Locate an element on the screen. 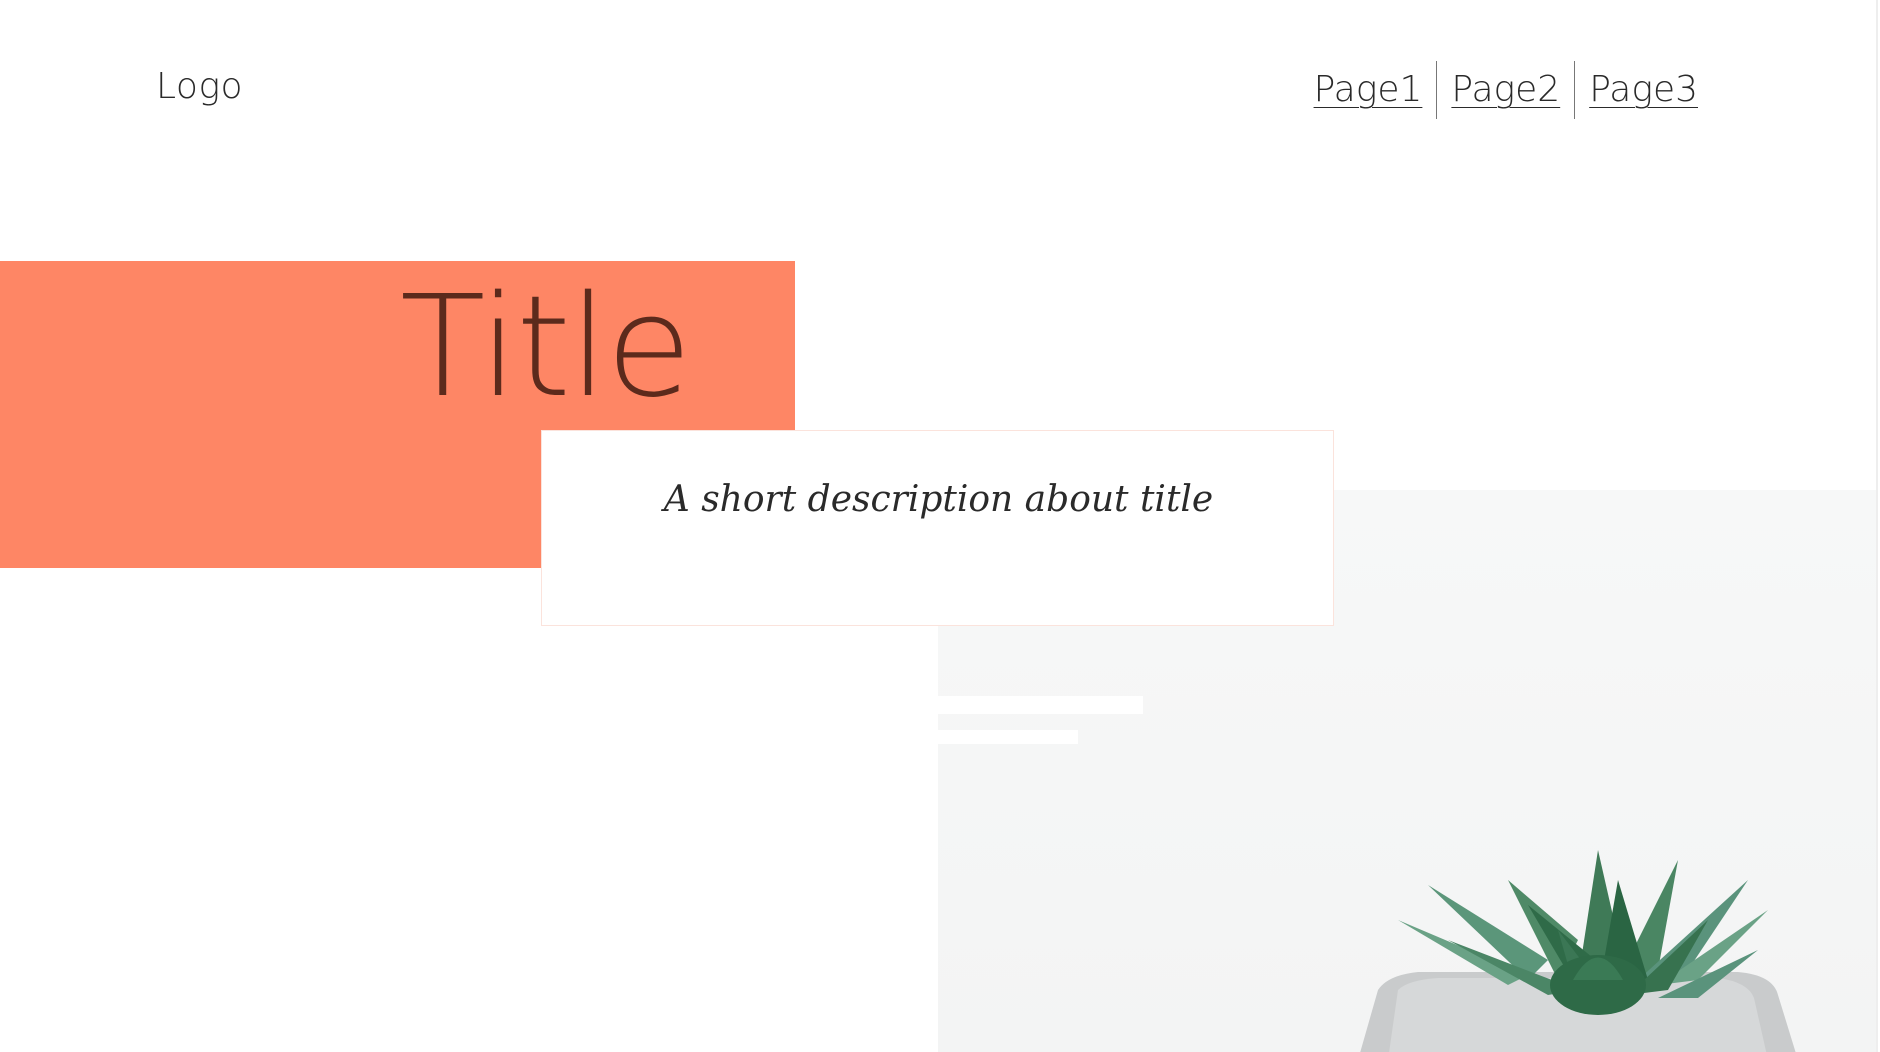 Image resolution: width=1880 pixels, height=1052 pixels. nav-link-page3: Page3 is located at coordinates (1643, 90).